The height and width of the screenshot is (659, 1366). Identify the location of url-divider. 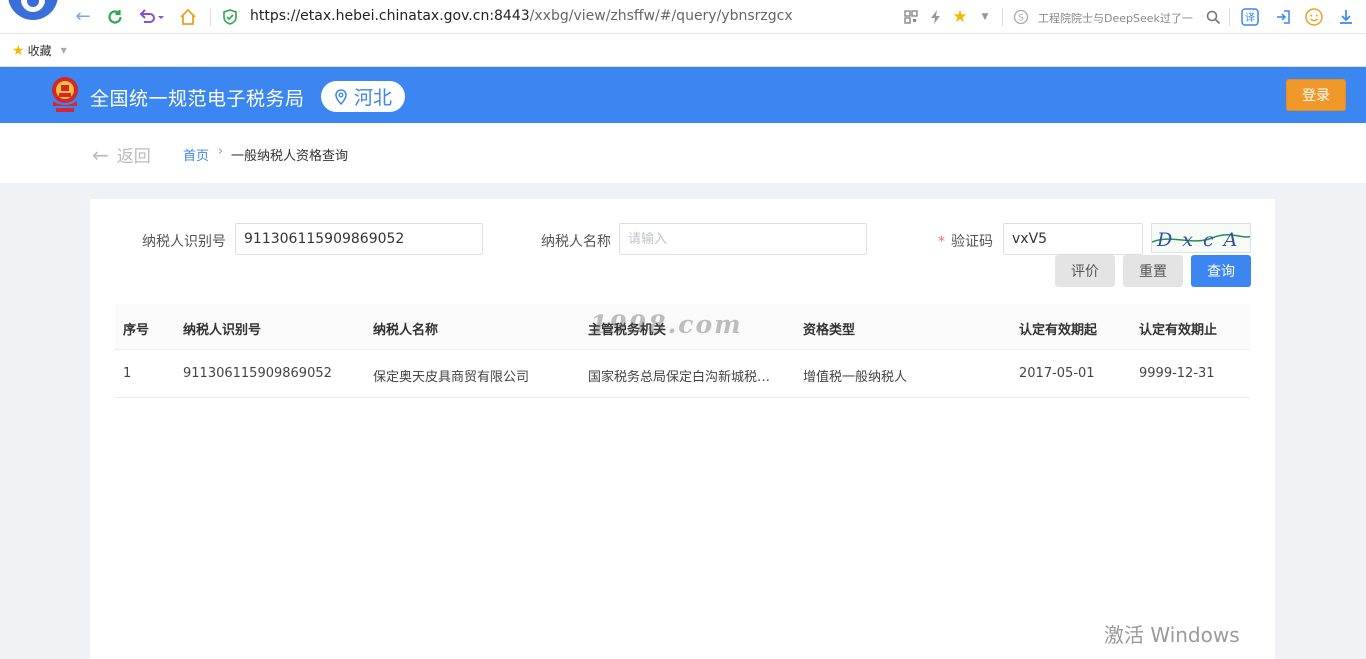
(210, 17).